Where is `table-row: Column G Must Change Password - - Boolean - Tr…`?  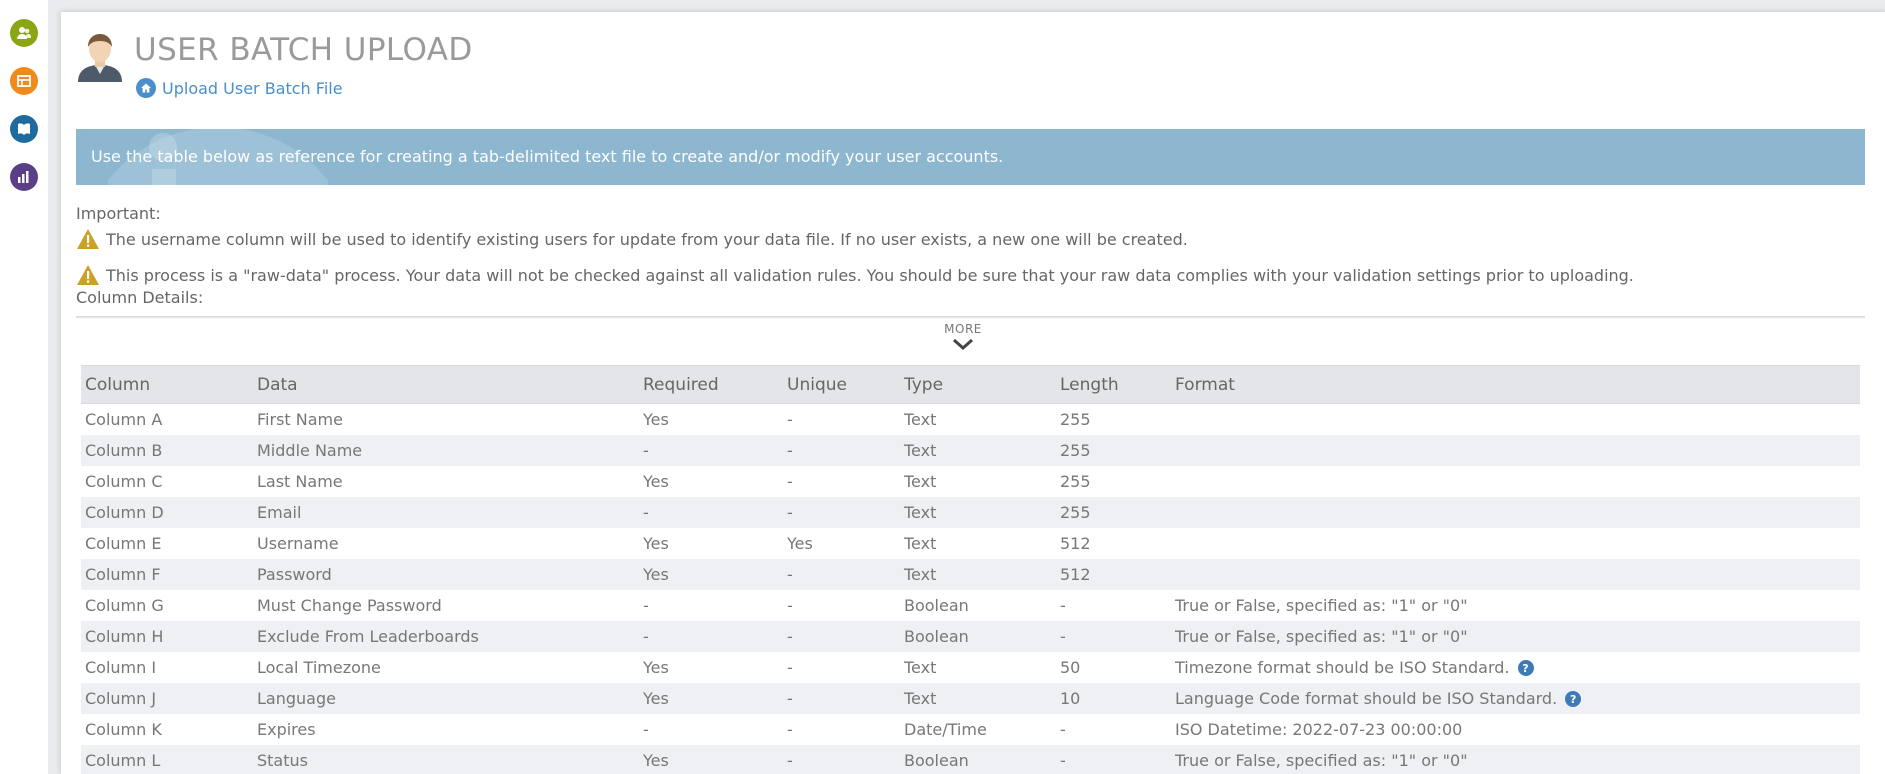 table-row: Column G Must Change Password - - Boolean - Tr… is located at coordinates (970, 605).